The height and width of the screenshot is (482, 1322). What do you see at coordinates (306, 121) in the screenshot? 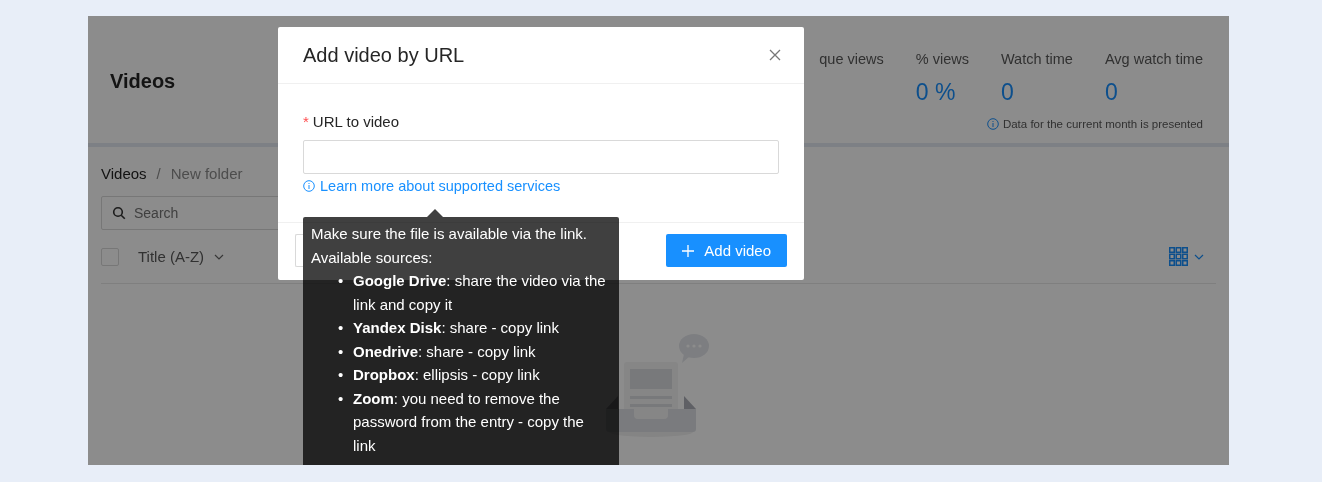
I see `required-mark: *` at bounding box center [306, 121].